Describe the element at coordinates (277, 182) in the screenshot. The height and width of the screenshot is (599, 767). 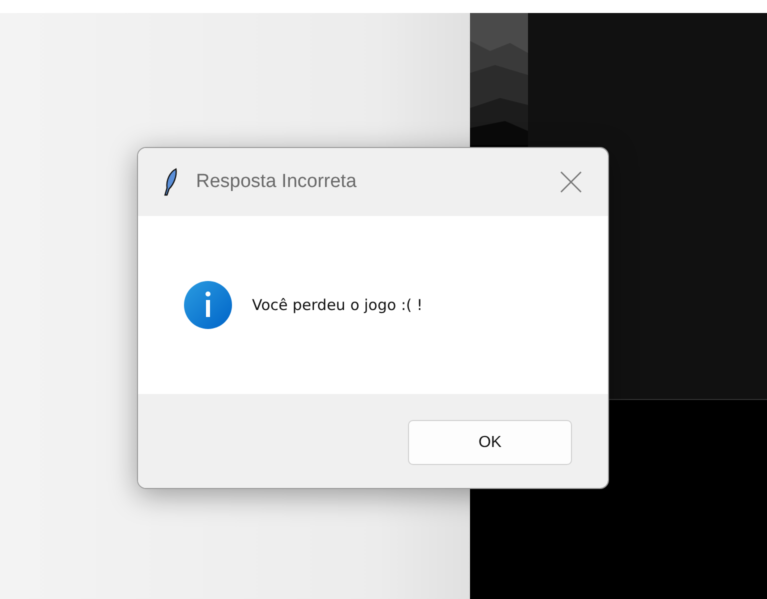
I see `window-title: Resposta Incorreta` at that location.